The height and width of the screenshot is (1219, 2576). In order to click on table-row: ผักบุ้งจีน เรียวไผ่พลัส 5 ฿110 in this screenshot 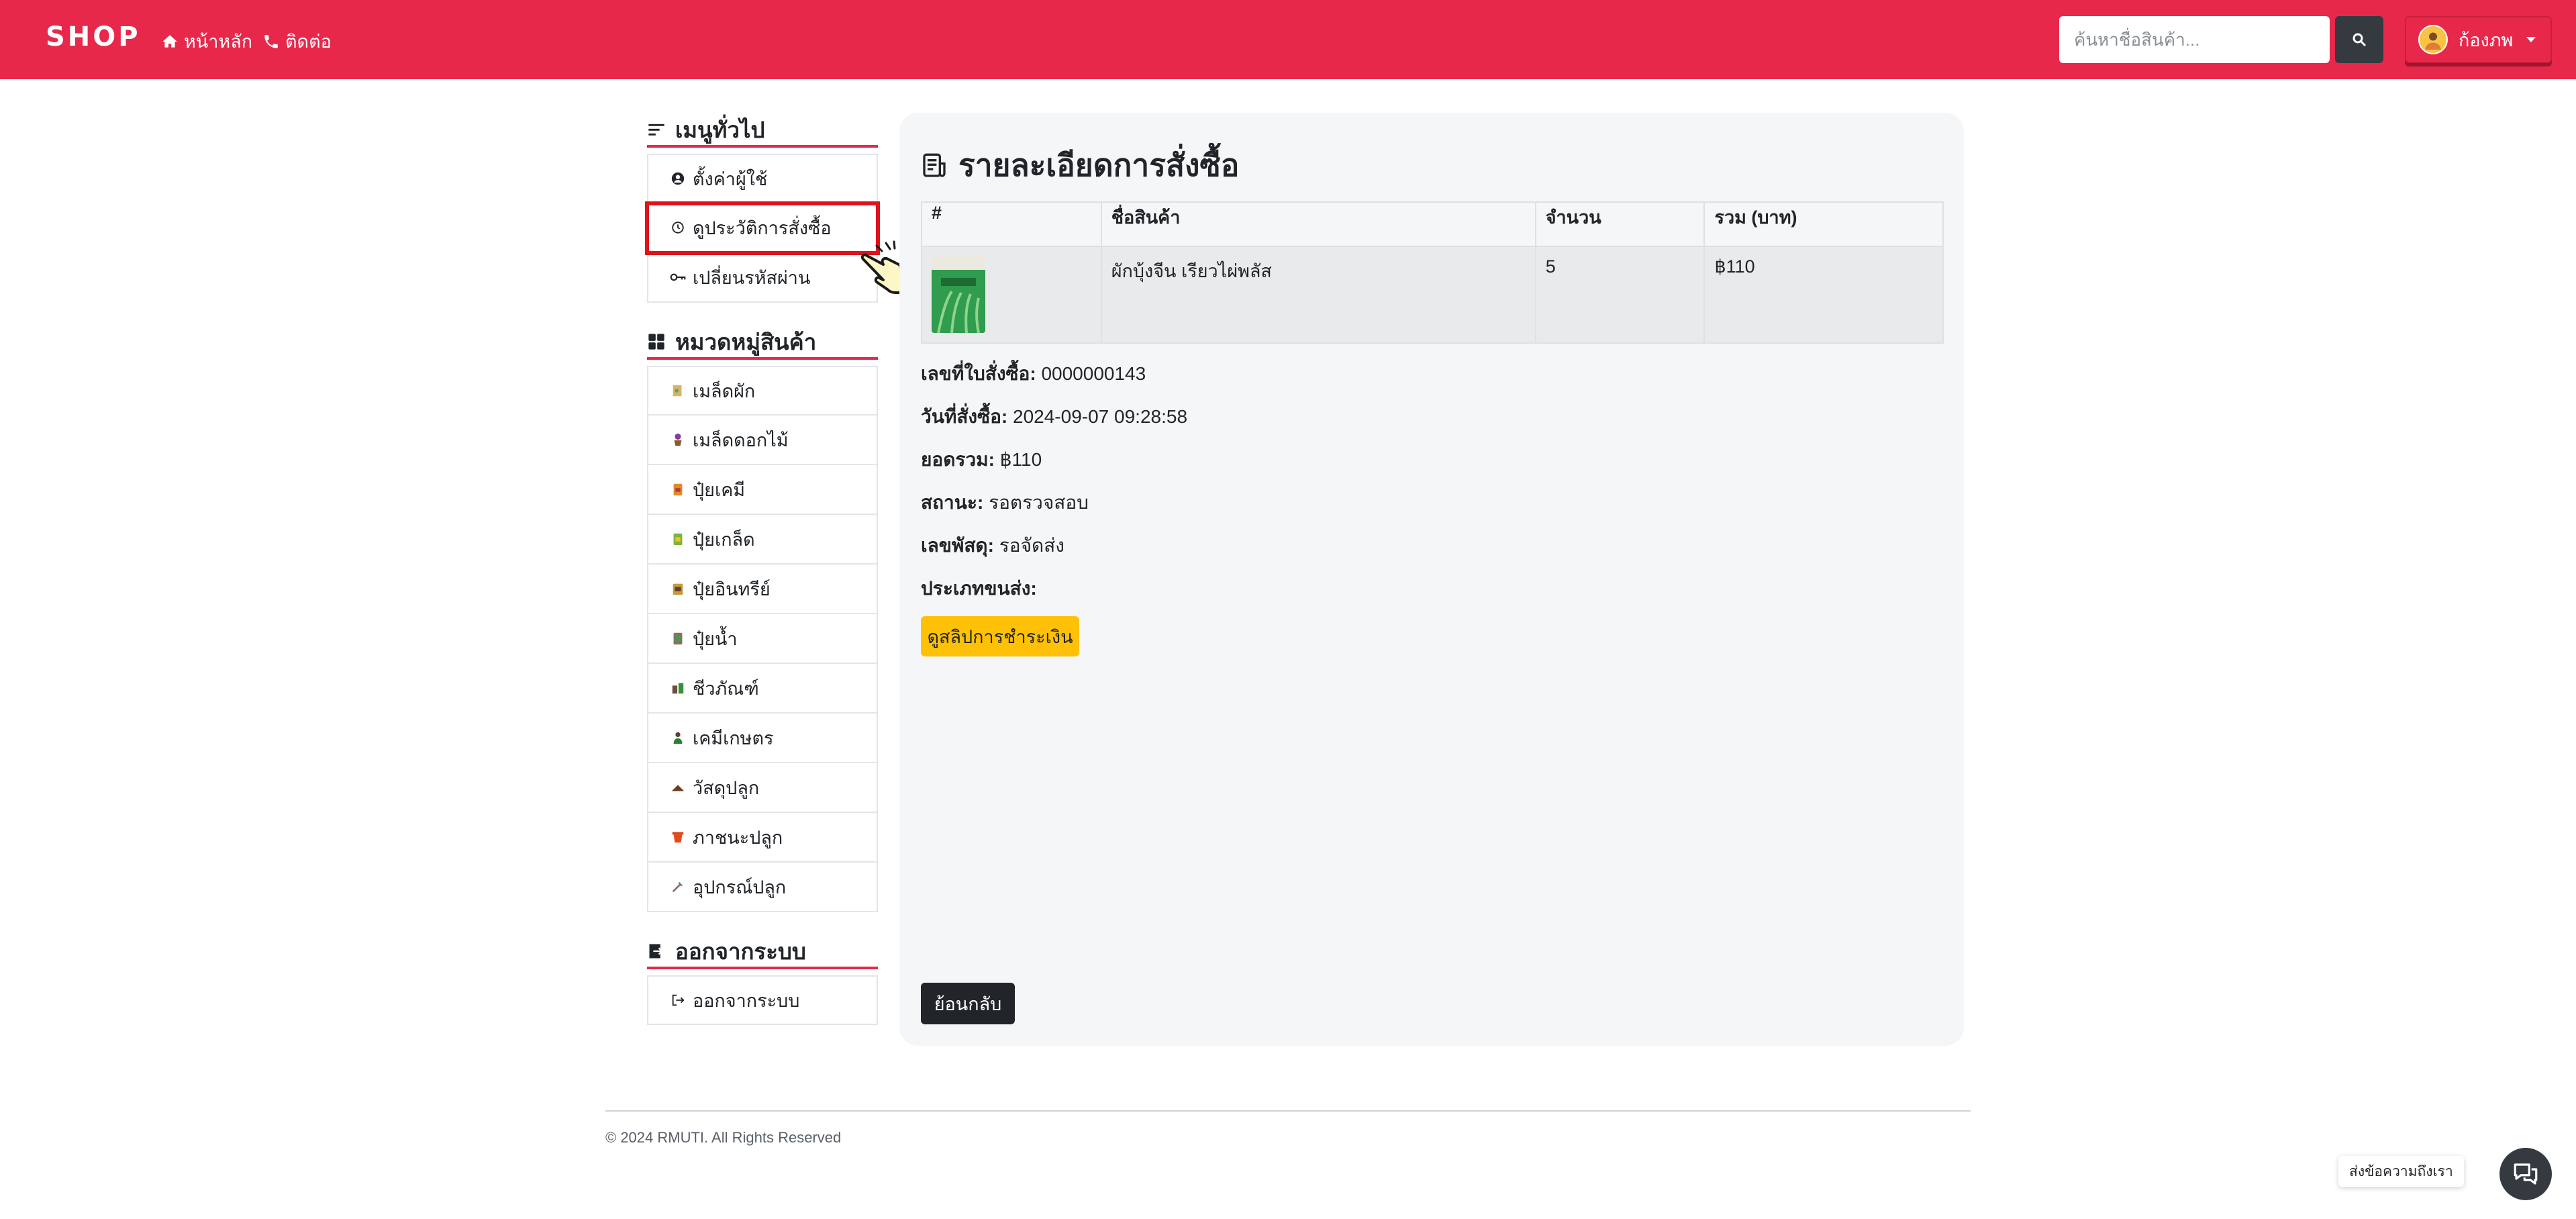, I will do `click(1432, 295)`.